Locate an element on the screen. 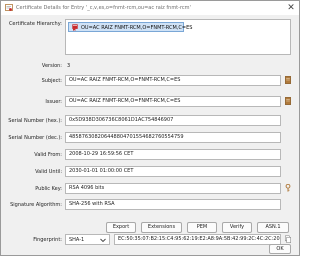 The width and height of the screenshot is (320, 256). signature-algorithm-field: SHA-256 with RSA is located at coordinates (173, 204).